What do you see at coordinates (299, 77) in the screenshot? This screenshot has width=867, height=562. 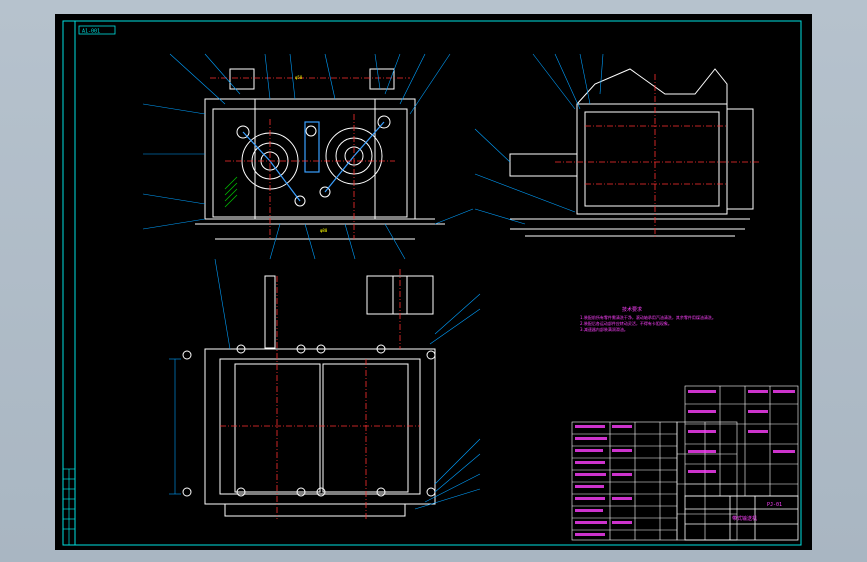 I see `svg-text: φ58` at bounding box center [299, 77].